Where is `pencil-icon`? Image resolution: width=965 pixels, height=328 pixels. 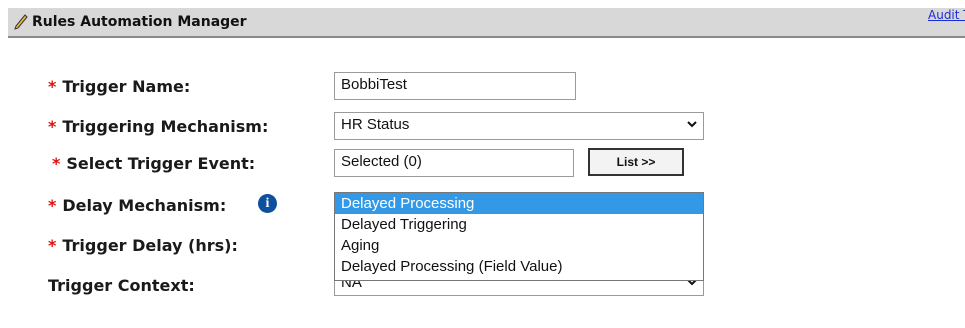
pencil-icon is located at coordinates (21, 22).